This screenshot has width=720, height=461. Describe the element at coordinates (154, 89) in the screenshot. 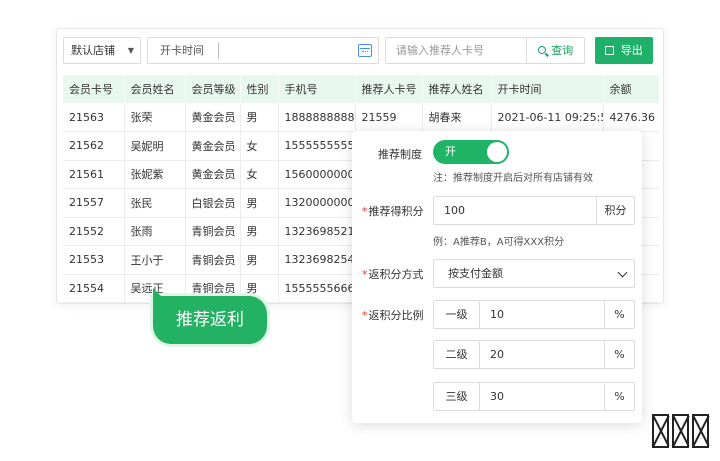

I see `col-header: 会员姓名` at that location.